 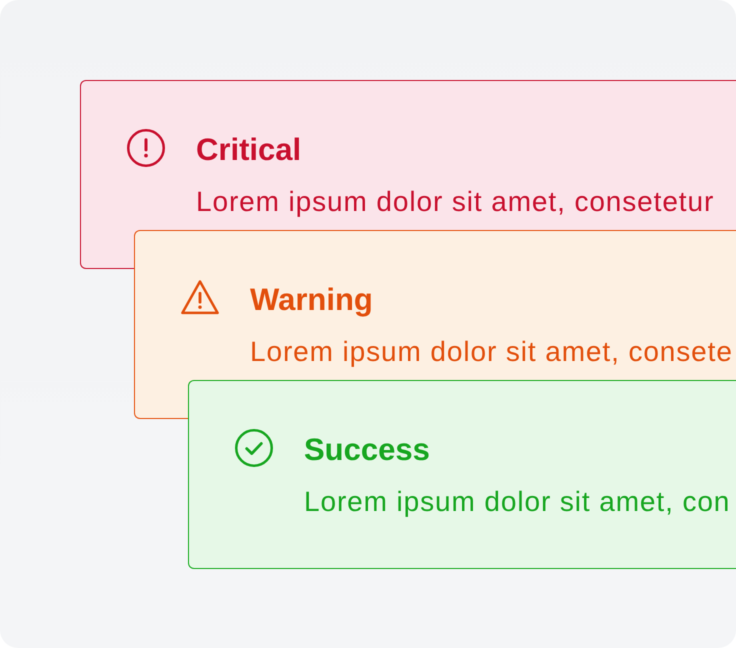 I want to click on alert-title: Critical, so click(x=249, y=150).